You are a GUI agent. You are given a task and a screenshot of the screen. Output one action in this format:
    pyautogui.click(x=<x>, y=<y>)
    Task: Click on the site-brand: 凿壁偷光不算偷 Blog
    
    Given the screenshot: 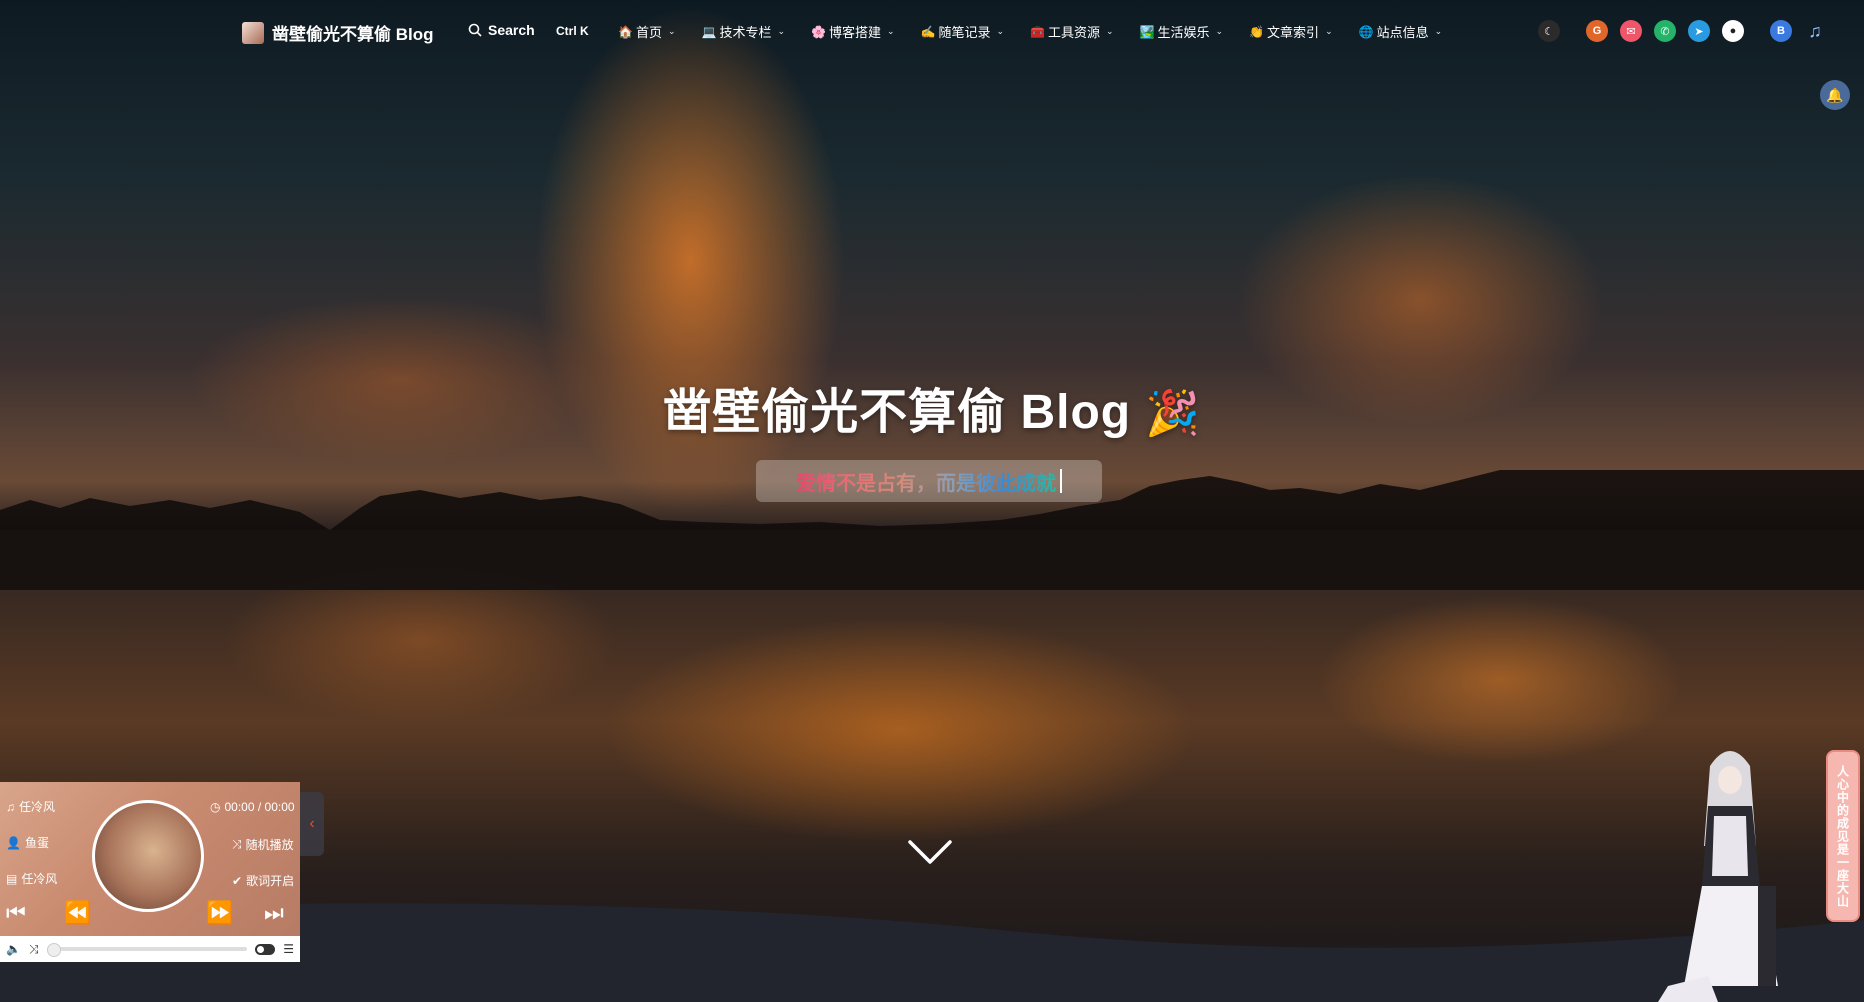 What is the action you would take?
    pyautogui.click(x=338, y=32)
    